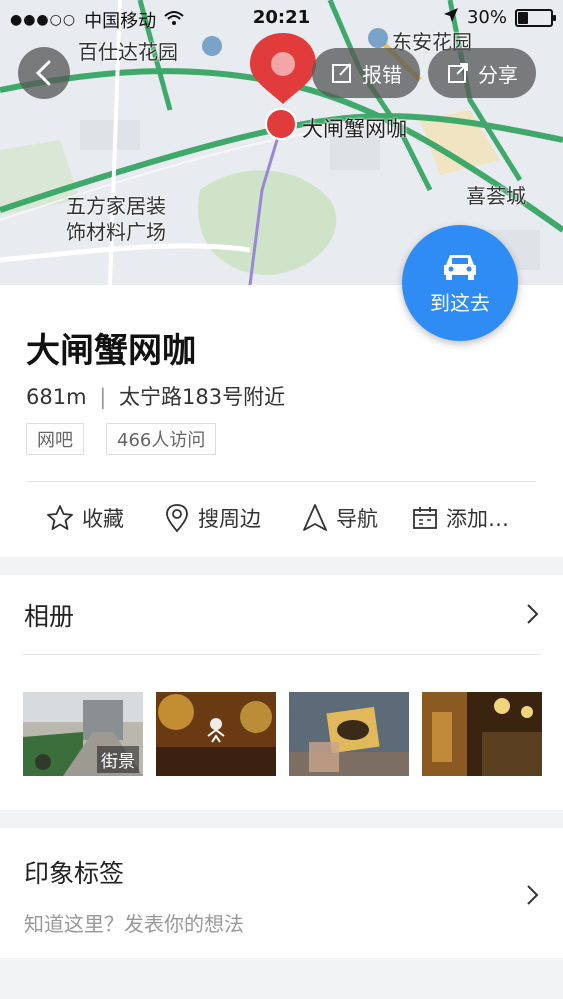 This screenshot has width=563, height=999. I want to click on map-label-baishida: 百仕达花园, so click(128, 52).